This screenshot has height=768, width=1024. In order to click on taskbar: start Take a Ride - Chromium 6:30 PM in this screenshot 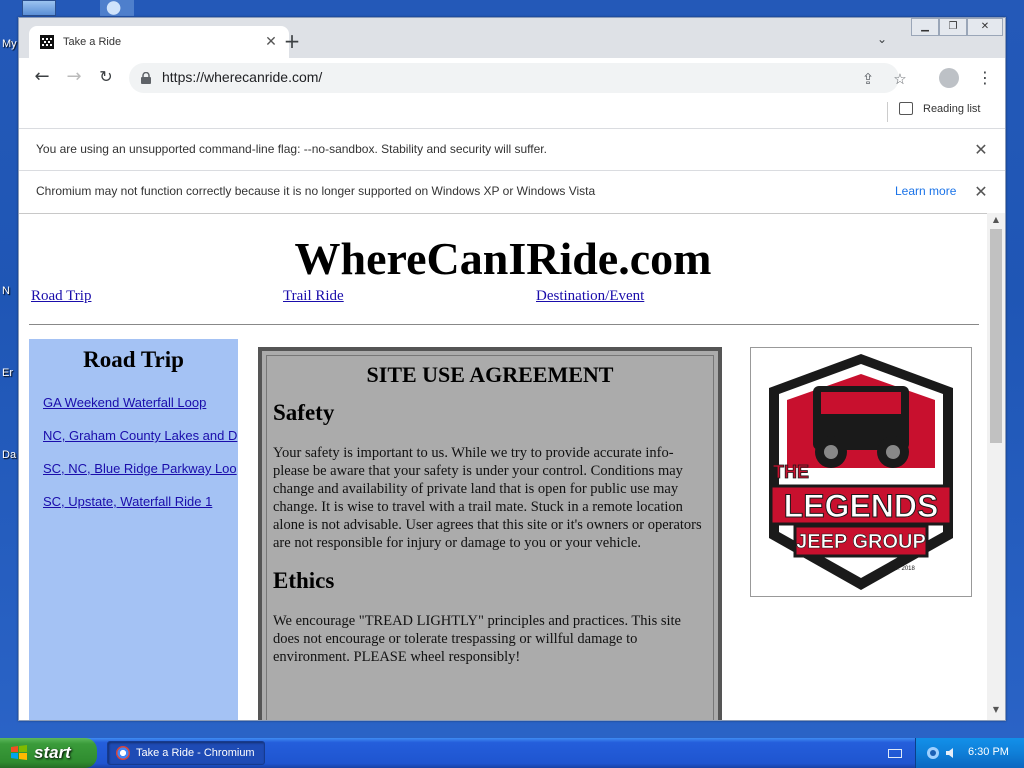, I will do `click(512, 753)`.